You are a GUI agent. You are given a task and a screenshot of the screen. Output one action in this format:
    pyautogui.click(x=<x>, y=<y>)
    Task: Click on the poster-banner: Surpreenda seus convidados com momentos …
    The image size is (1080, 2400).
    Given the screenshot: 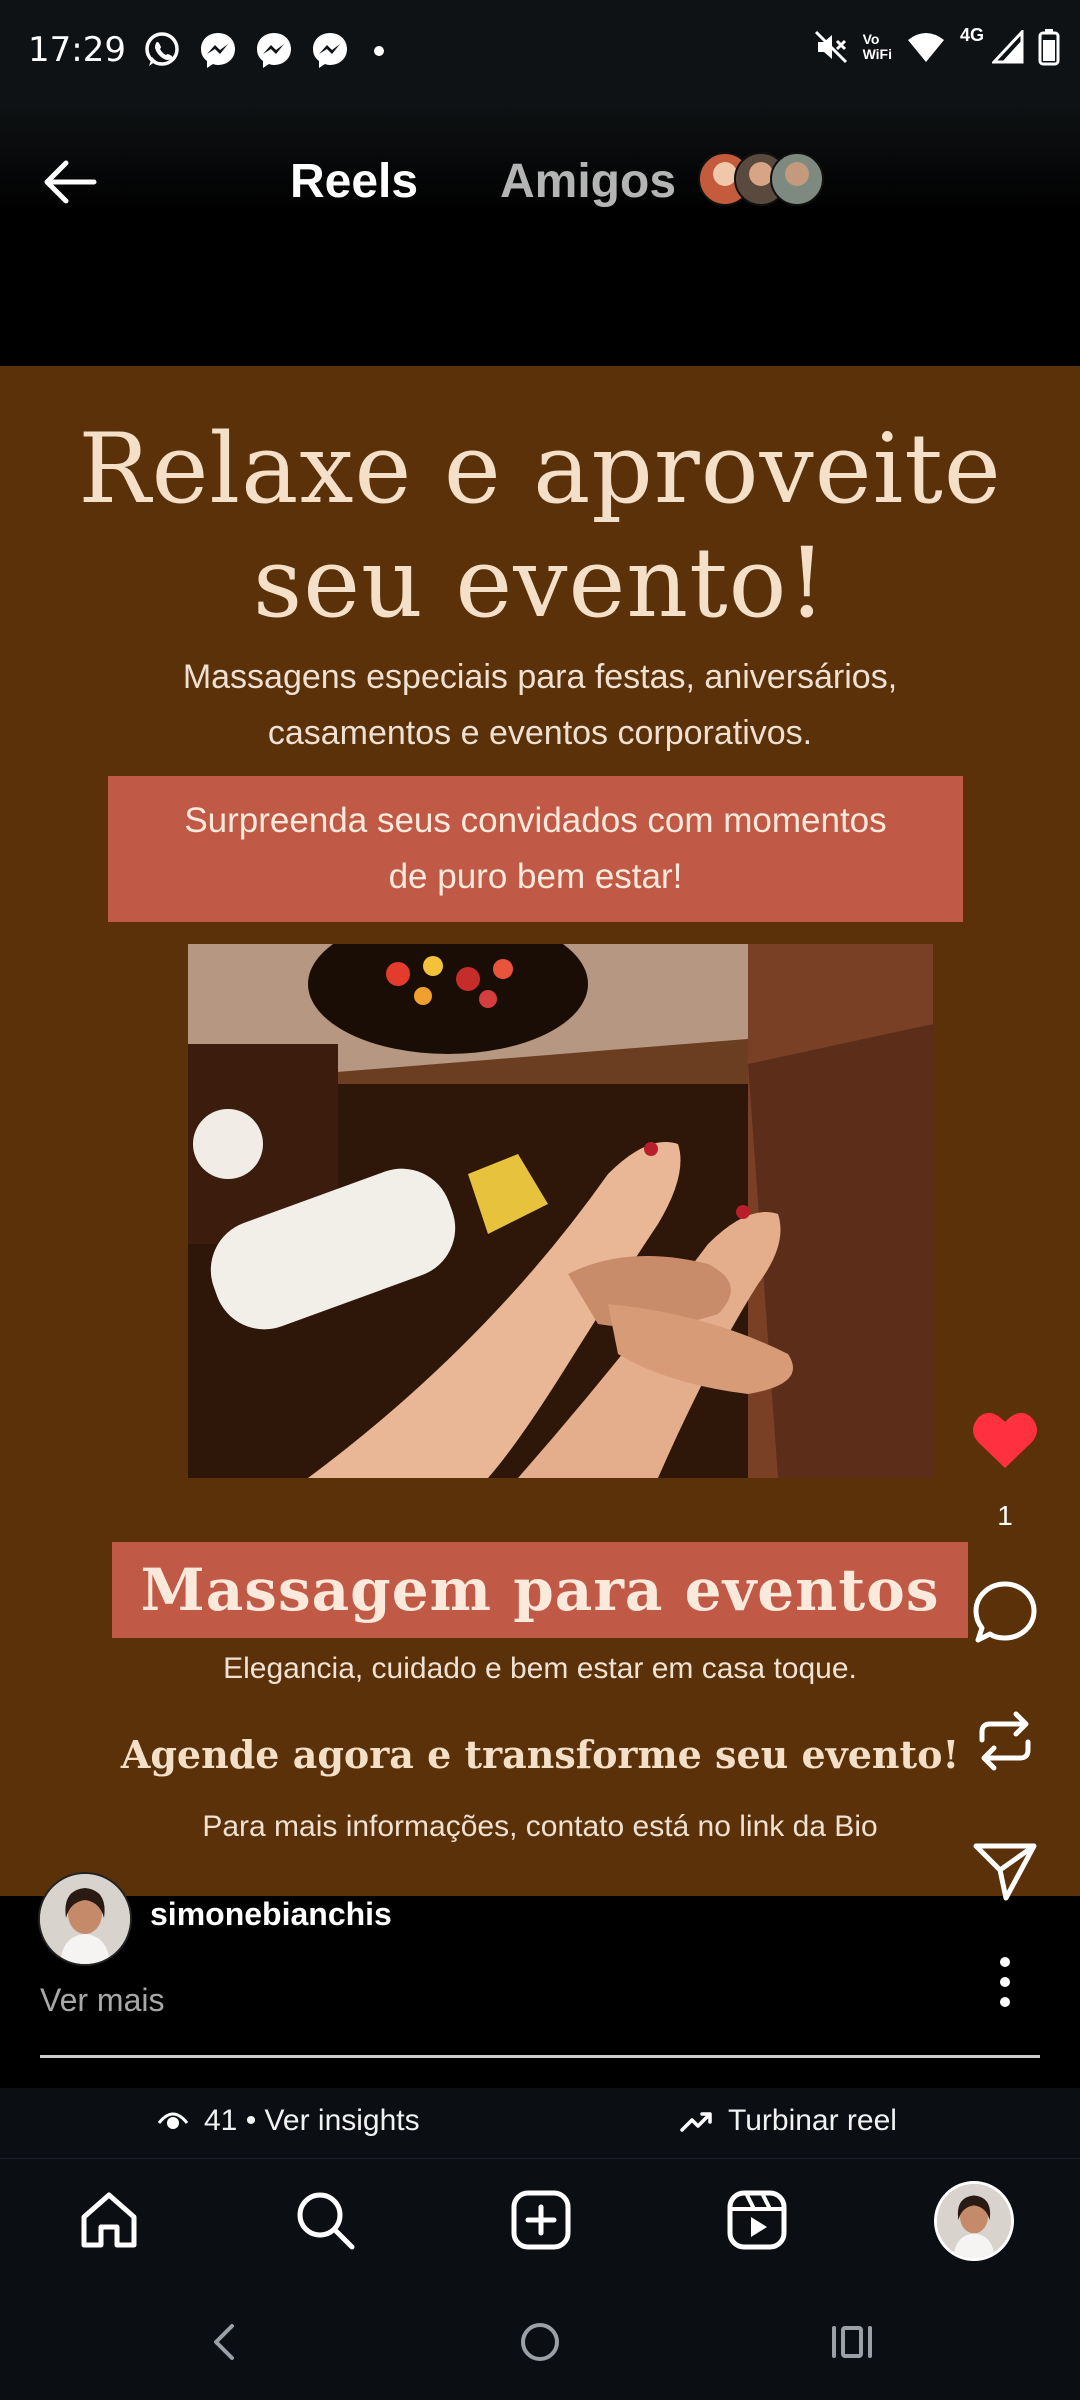 What is the action you would take?
    pyautogui.click(x=535, y=849)
    